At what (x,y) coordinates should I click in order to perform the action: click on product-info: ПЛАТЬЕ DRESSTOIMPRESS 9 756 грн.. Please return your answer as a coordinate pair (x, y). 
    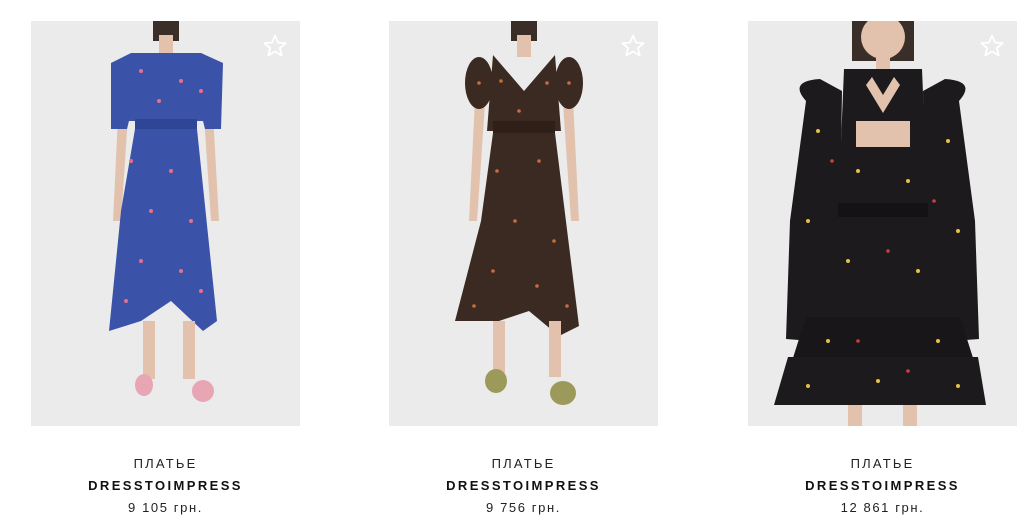
    Looking at the image, I should click on (523, 486).